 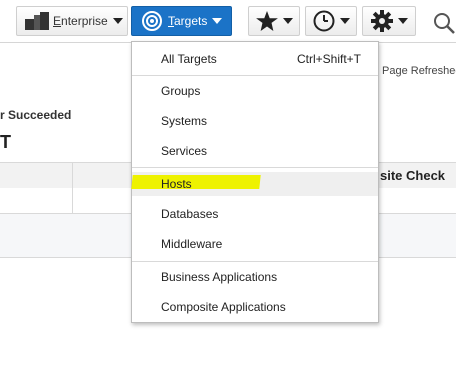 What do you see at coordinates (152, 21) in the screenshot?
I see `target-icon` at bounding box center [152, 21].